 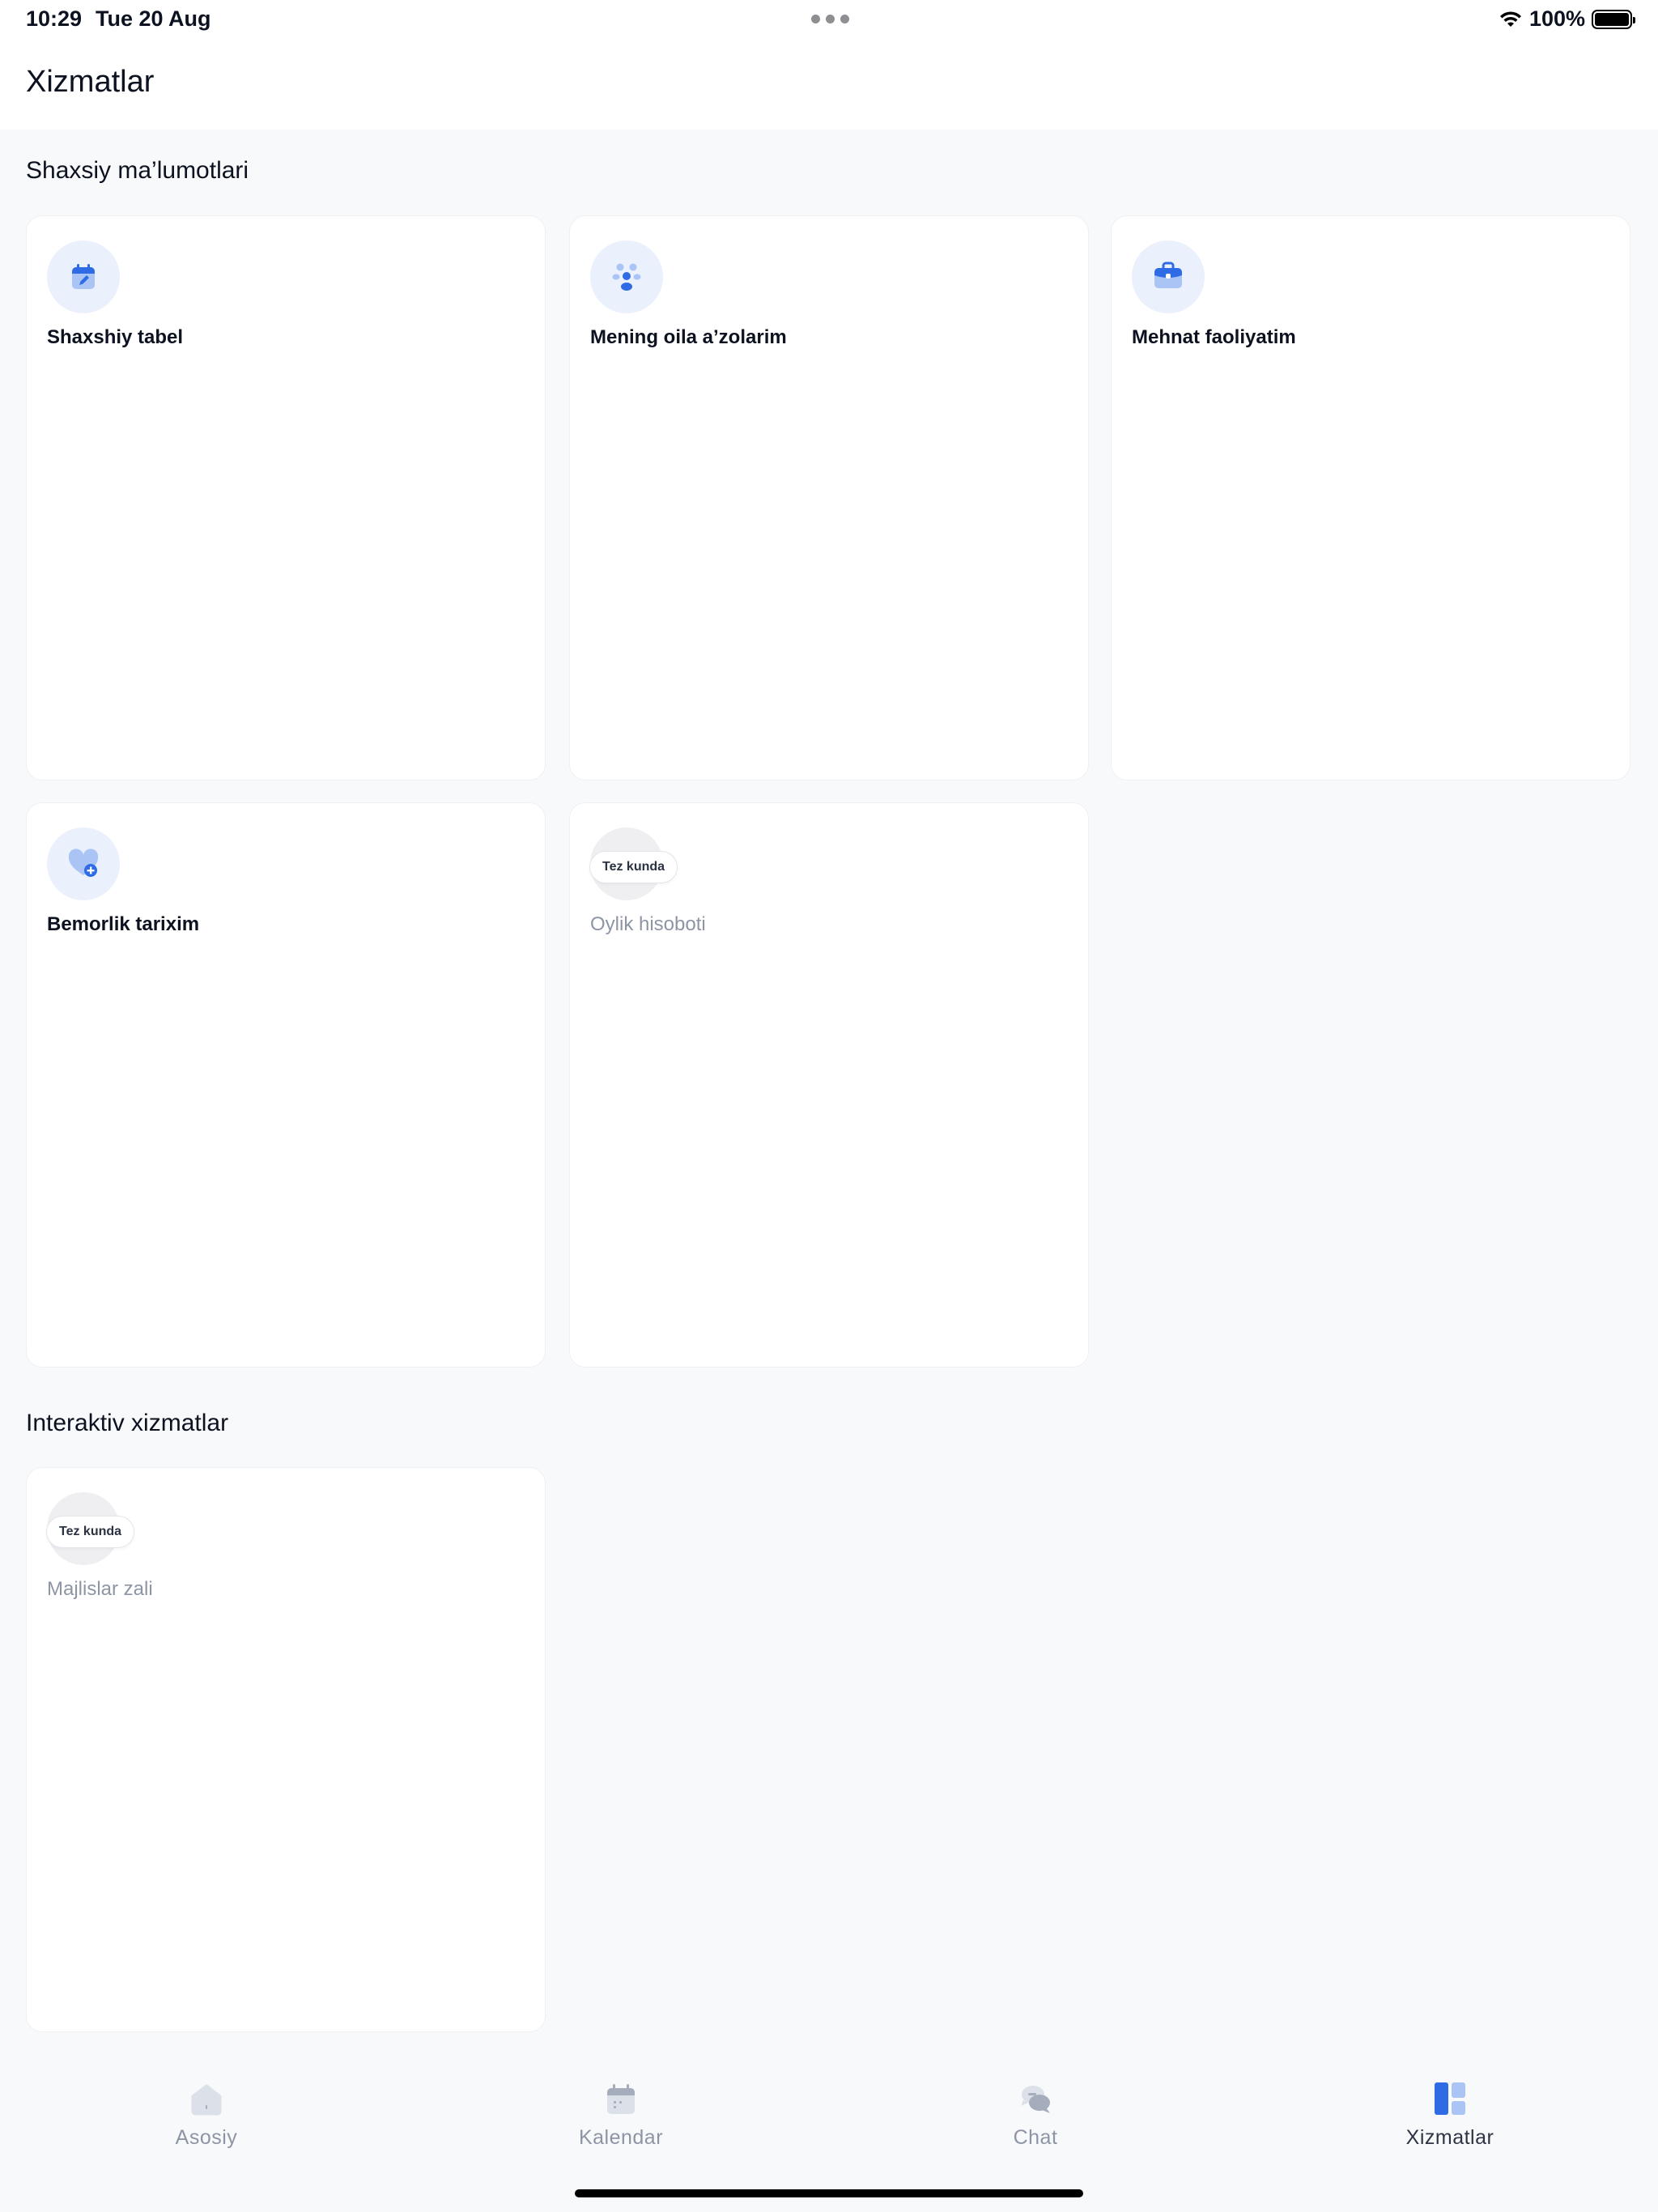 I want to click on page-title: Xizmatlar, so click(x=90, y=82).